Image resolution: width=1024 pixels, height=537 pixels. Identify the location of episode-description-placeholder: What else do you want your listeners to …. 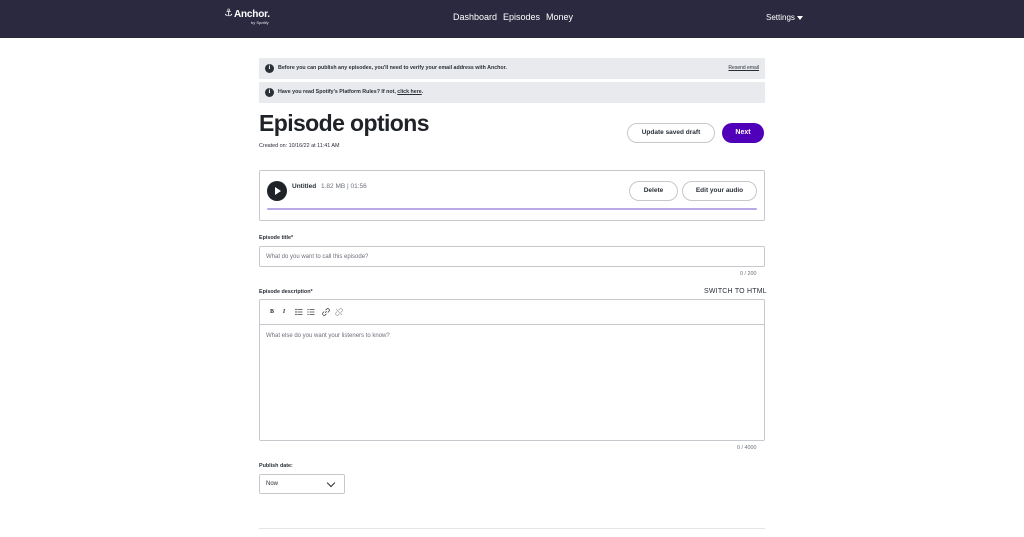
(328, 336).